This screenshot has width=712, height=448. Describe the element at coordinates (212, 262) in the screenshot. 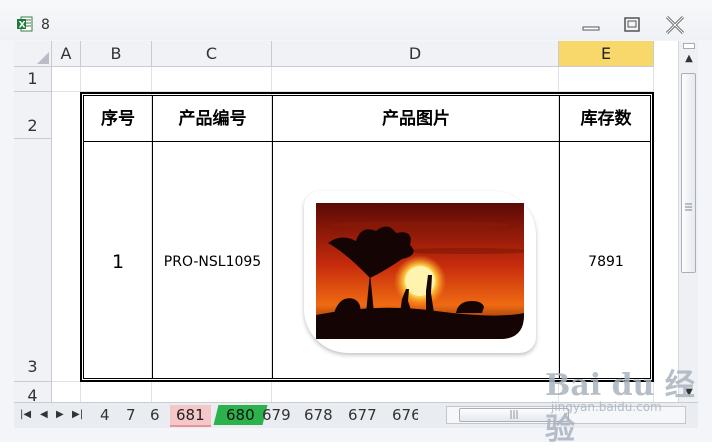

I see `cell-product-code: PRO-NSL1095` at that location.